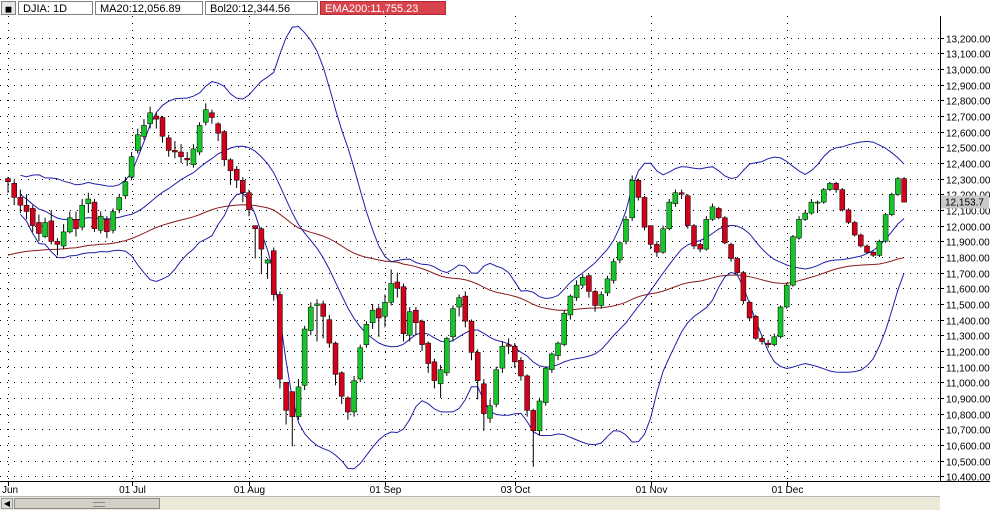 This screenshot has height=515, width=990. Describe the element at coordinates (470, 503) in the screenshot. I see `horizontal-scrollbar: ◀` at that location.